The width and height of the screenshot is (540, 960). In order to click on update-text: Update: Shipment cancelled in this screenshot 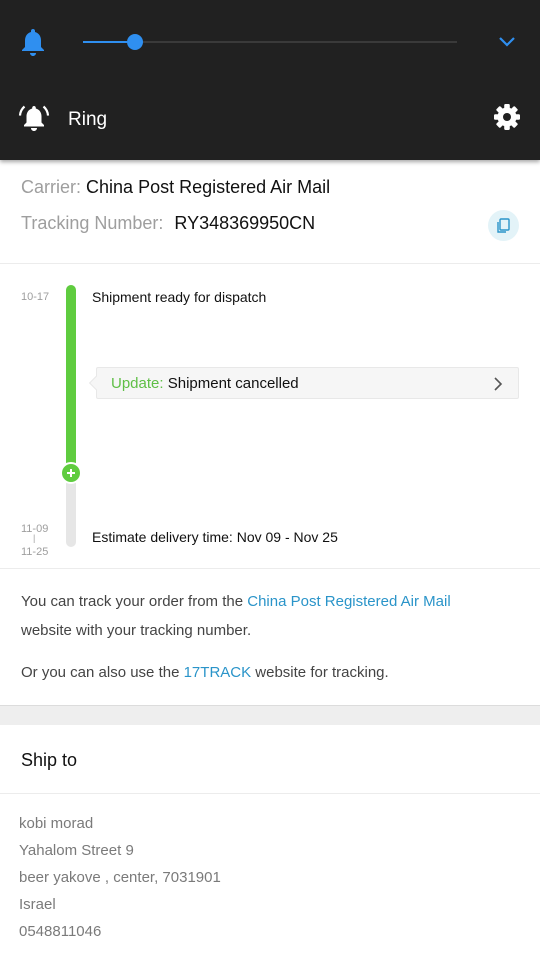, I will do `click(205, 383)`.